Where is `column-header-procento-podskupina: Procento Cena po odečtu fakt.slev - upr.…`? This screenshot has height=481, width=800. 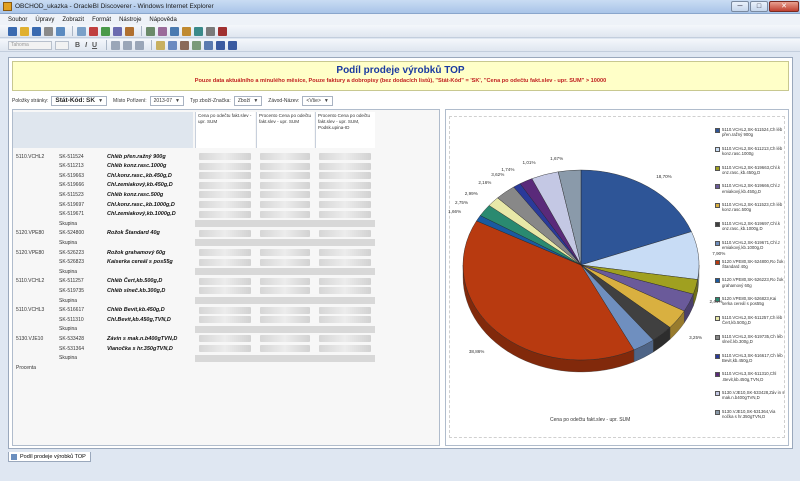 column-header-procento-podskupina: Procento Cena po odečtu fakt.slev - upr.… is located at coordinates (345, 130).